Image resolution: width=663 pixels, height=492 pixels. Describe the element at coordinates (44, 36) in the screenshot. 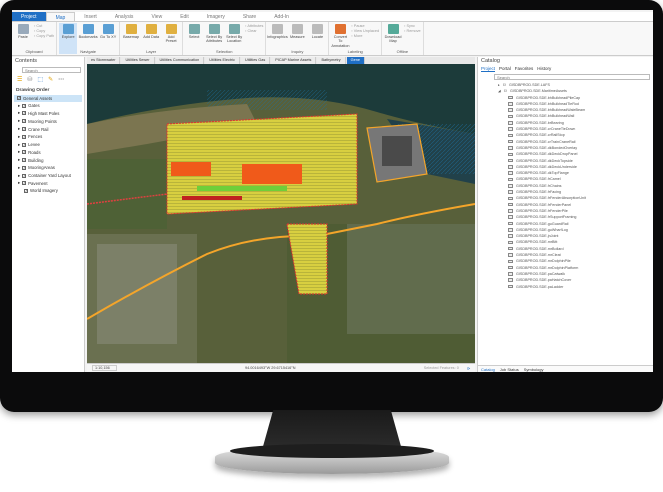

I see `copy-path-button: Copy Path` at that location.